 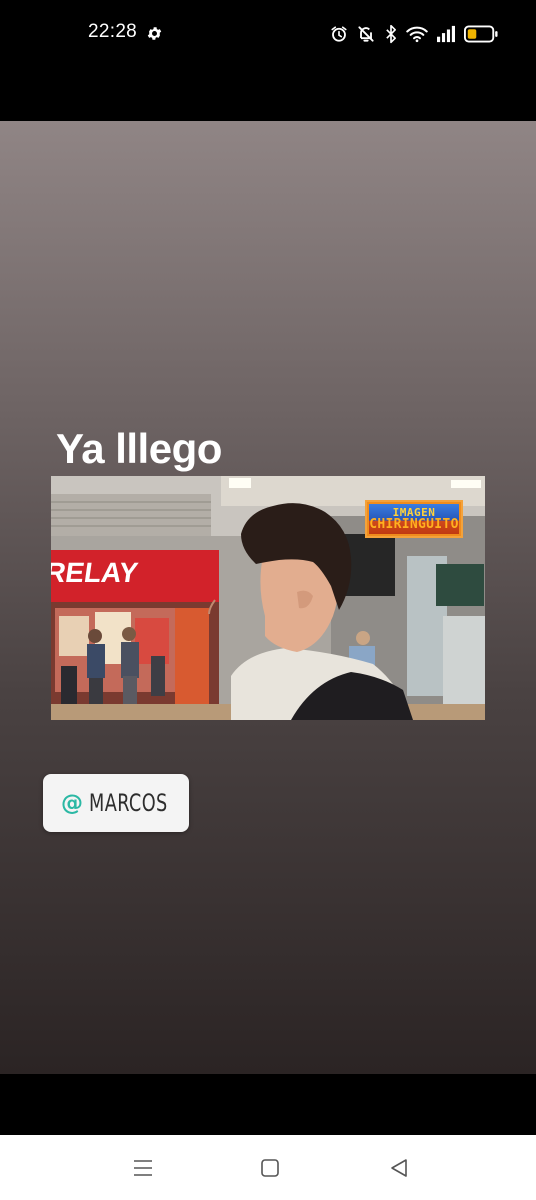 I want to click on chiringuito-watermark: IMAGEN CHIRINGUITO, so click(x=414, y=519).